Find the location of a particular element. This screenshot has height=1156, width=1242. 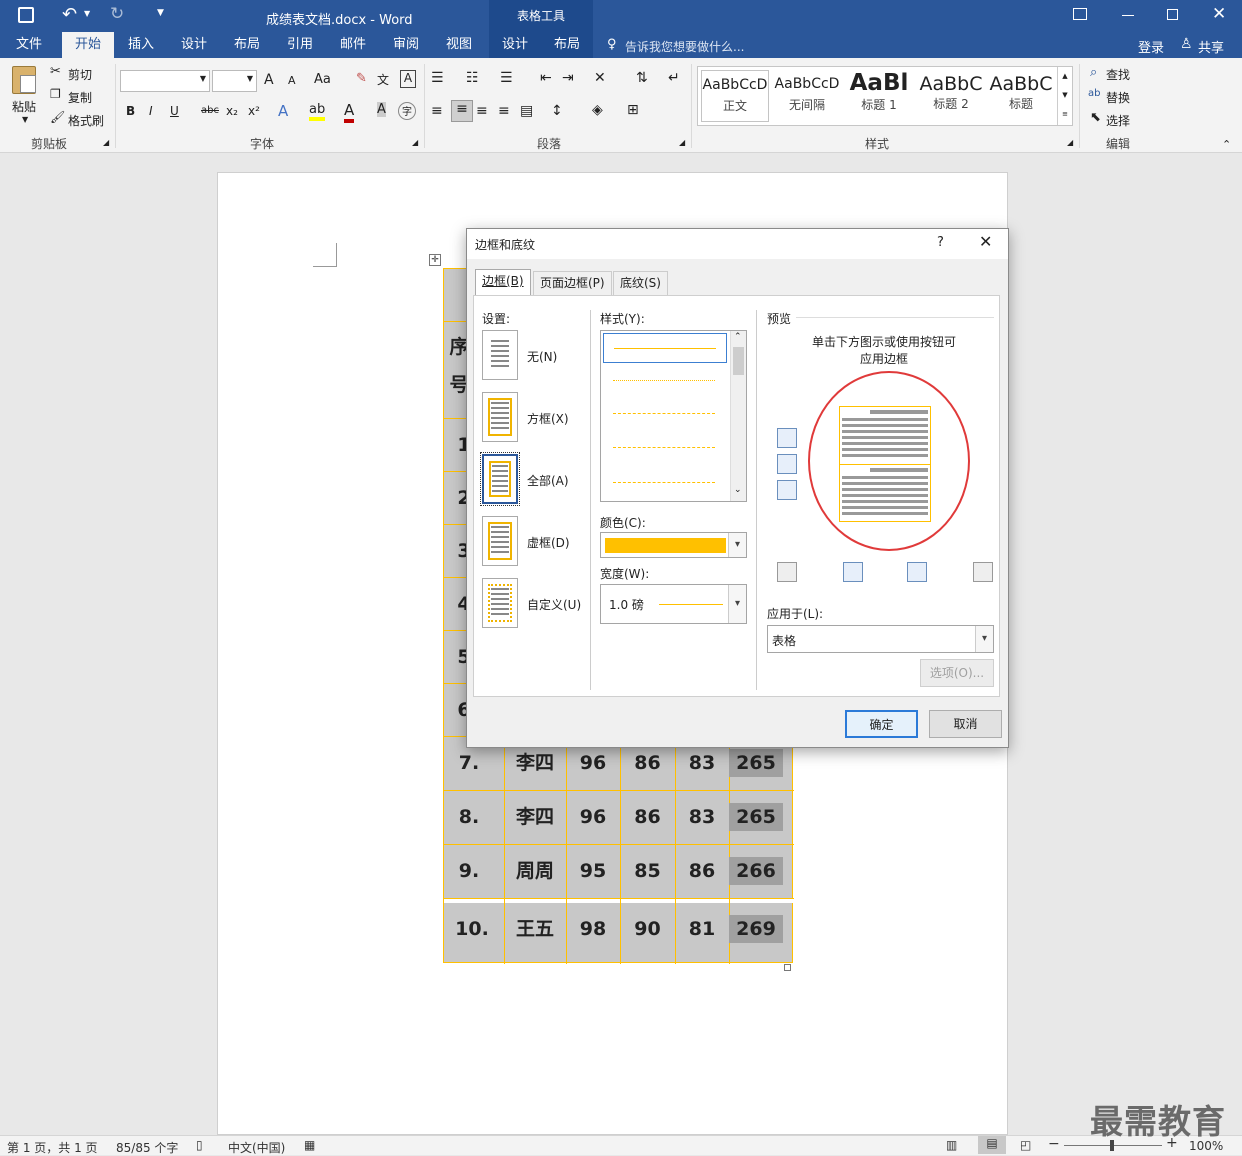

setting-grid-icon is located at coordinates (500, 541).